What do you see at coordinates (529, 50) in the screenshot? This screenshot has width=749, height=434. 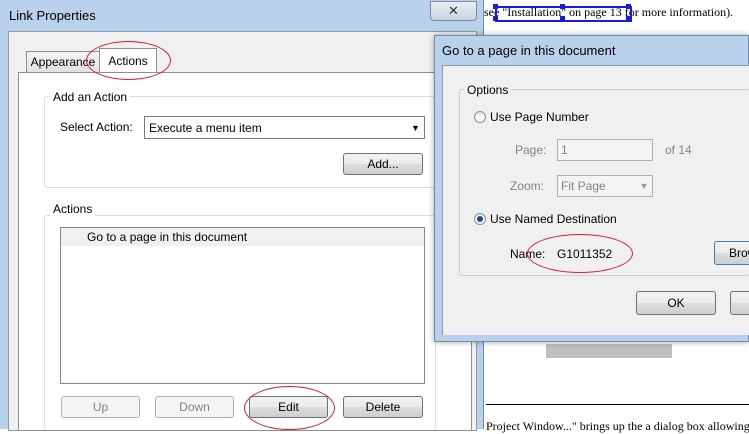 I see `dialog-title: Go to a page in this document` at bounding box center [529, 50].